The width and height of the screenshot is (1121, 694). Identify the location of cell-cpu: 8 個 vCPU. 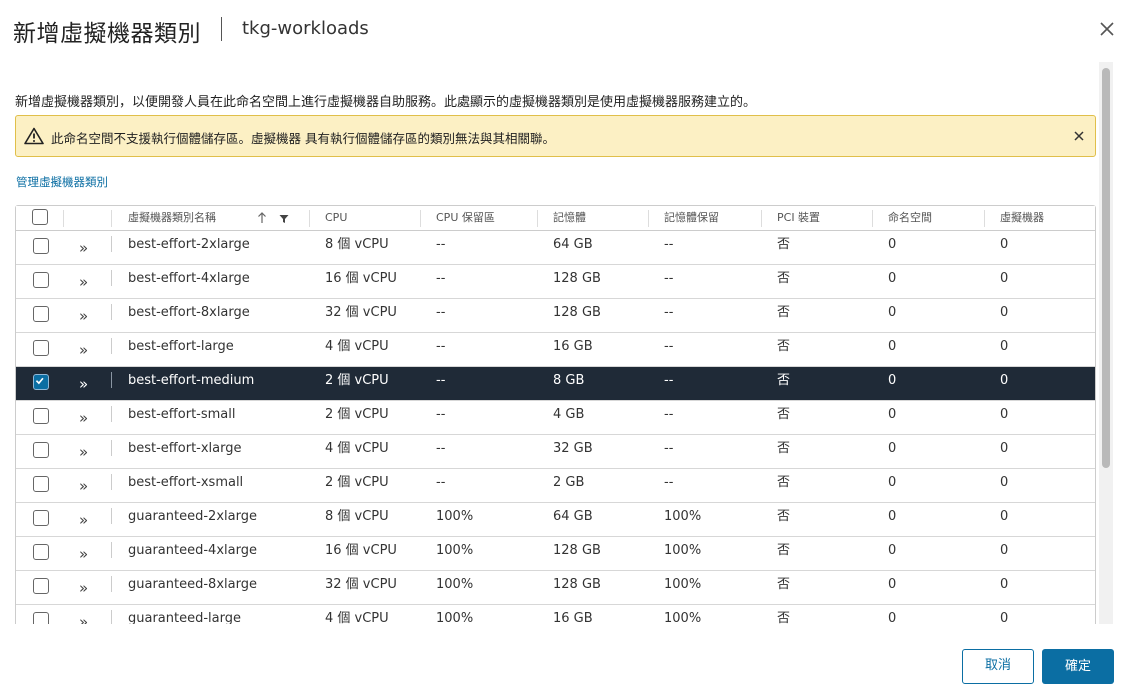
(357, 516).